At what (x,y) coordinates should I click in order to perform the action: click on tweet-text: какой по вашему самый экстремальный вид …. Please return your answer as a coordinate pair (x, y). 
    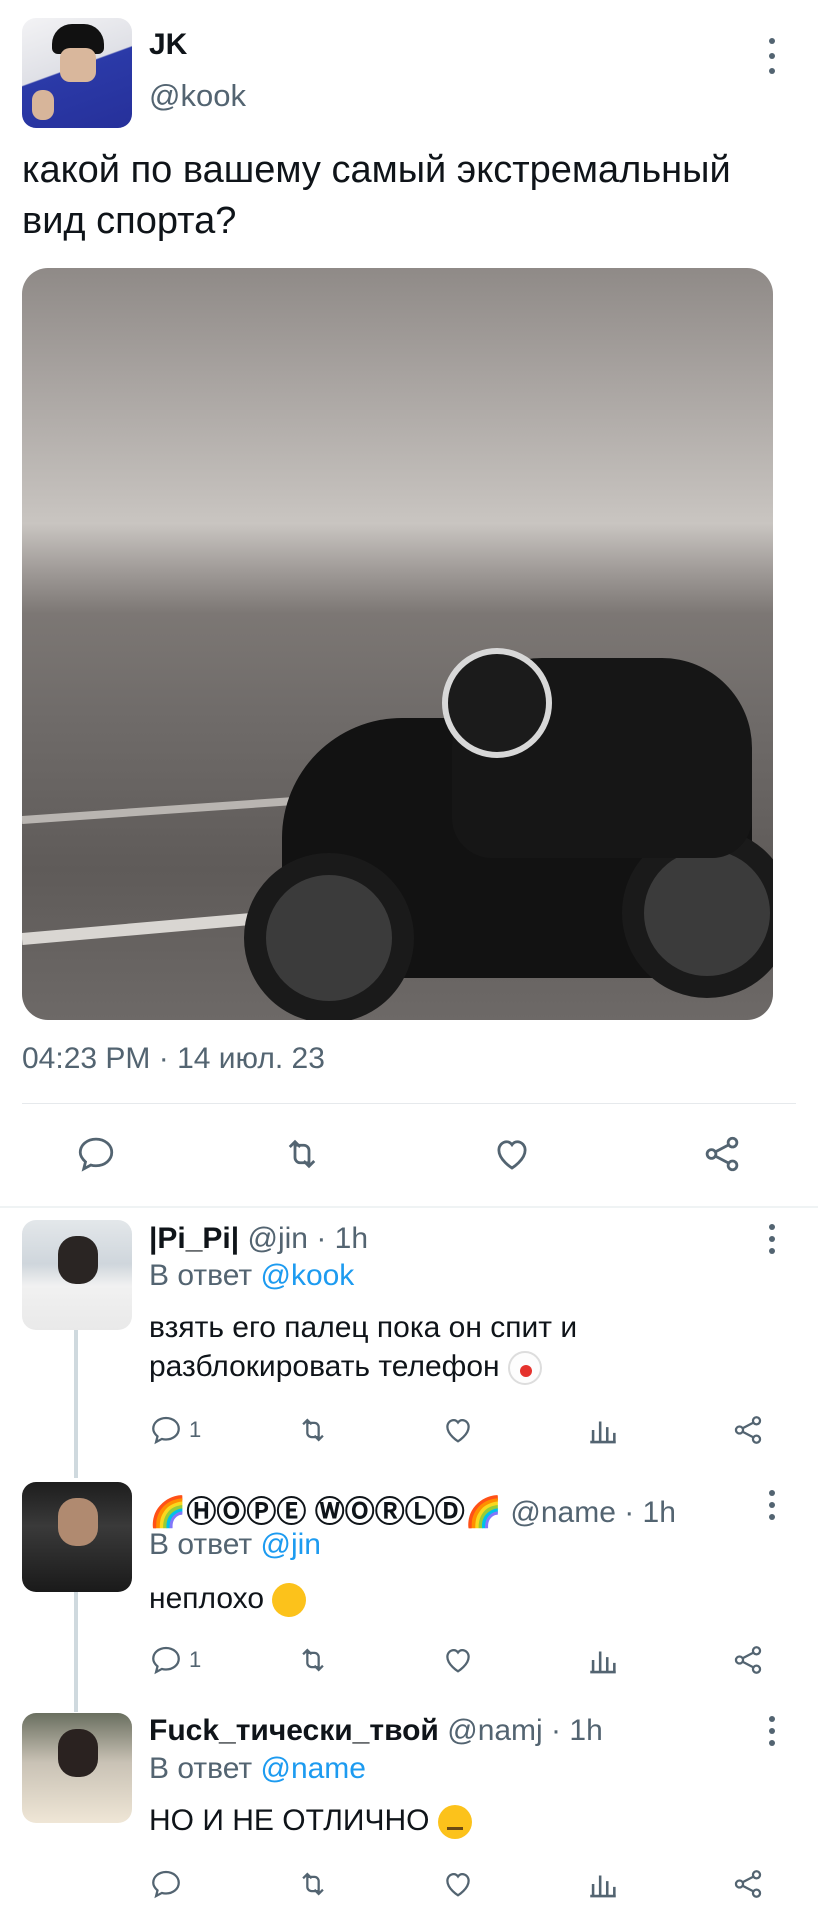
    Looking at the image, I should click on (376, 195).